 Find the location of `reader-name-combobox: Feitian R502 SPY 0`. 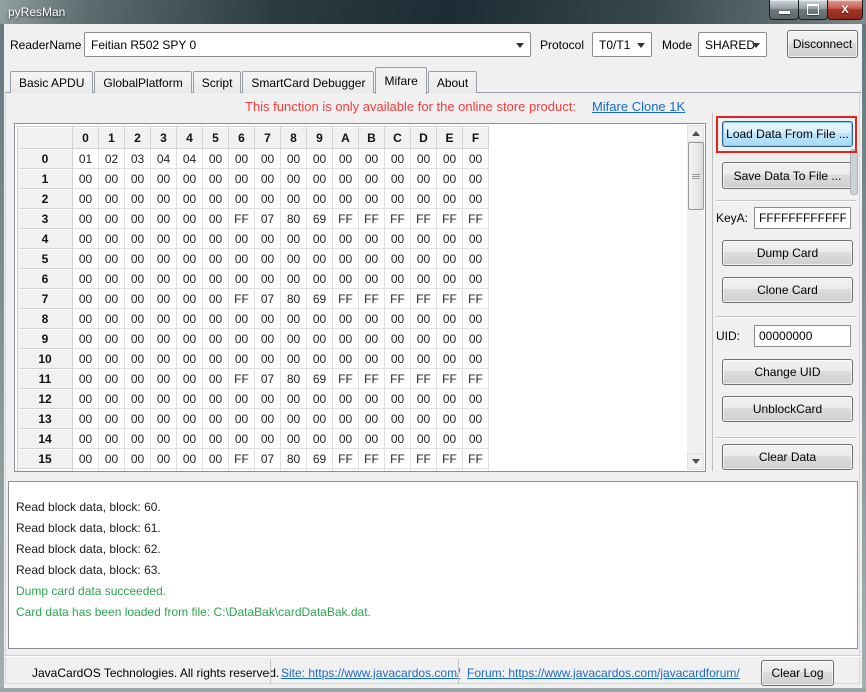

reader-name-combobox: Feitian R502 SPY 0 is located at coordinates (307, 44).